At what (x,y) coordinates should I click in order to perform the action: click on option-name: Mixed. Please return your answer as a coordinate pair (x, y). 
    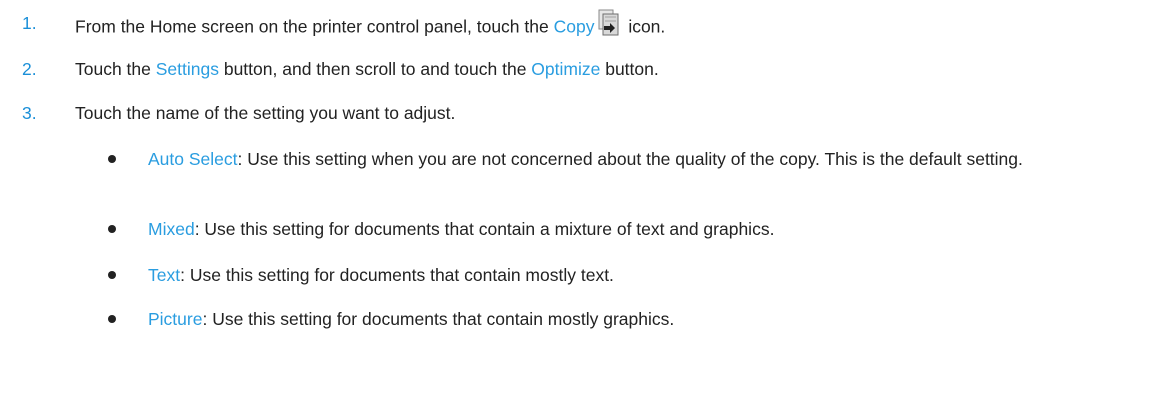
    Looking at the image, I should click on (171, 229).